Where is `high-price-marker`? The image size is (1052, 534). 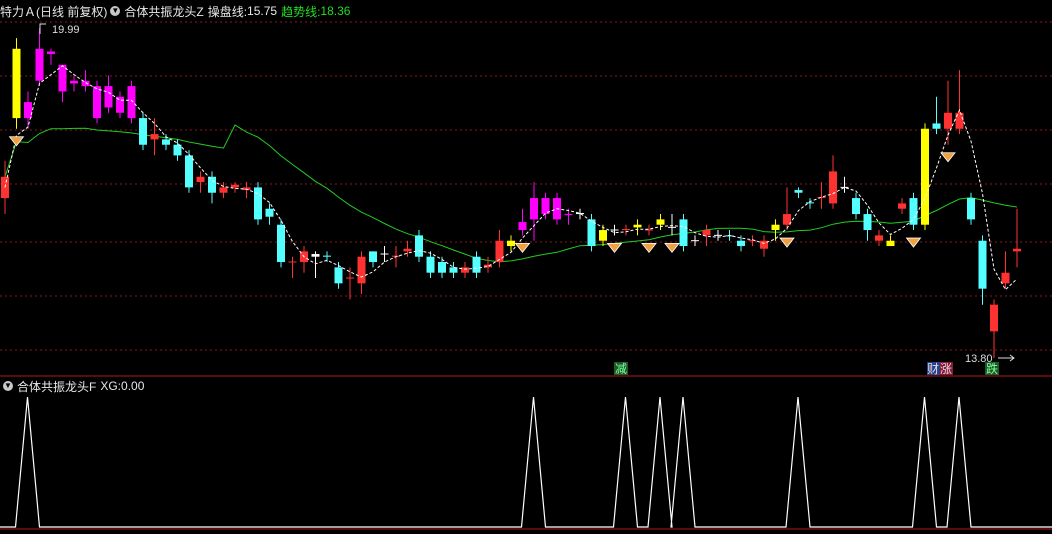 high-price-marker is located at coordinates (42, 28).